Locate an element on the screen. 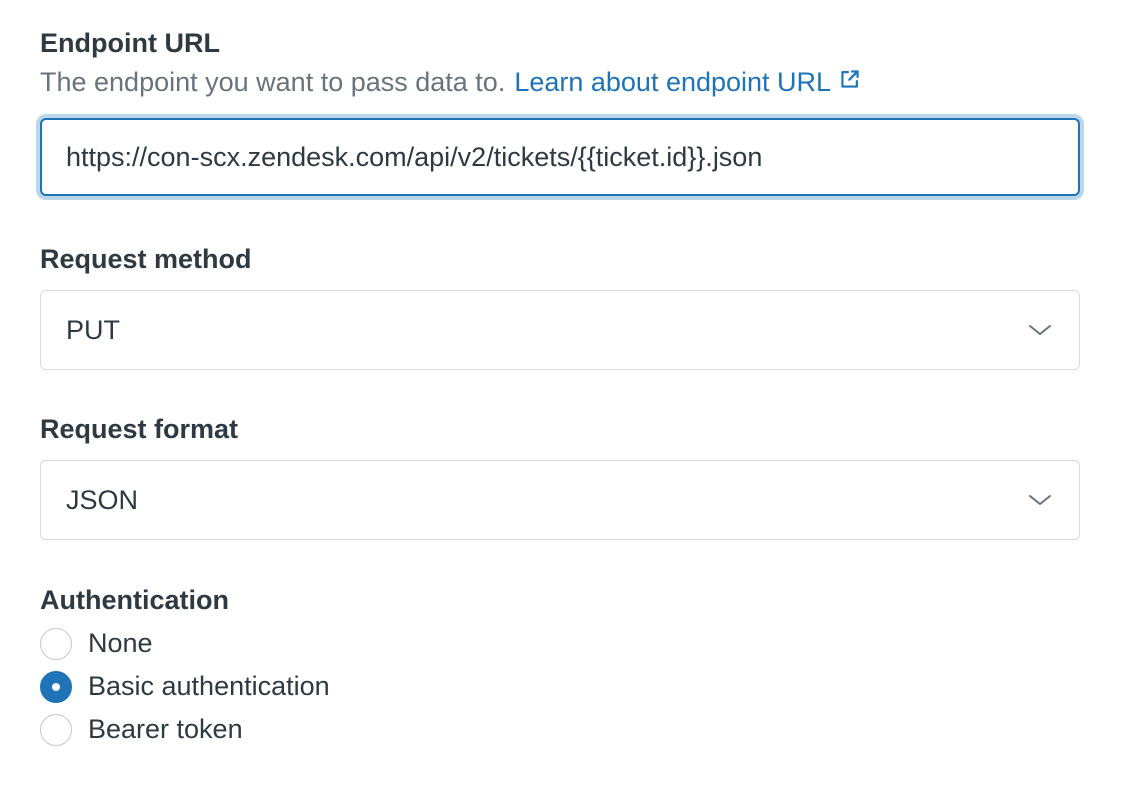 The image size is (1132, 800). authentication-options: None Basic authentication Bearer token is located at coordinates (560, 686).